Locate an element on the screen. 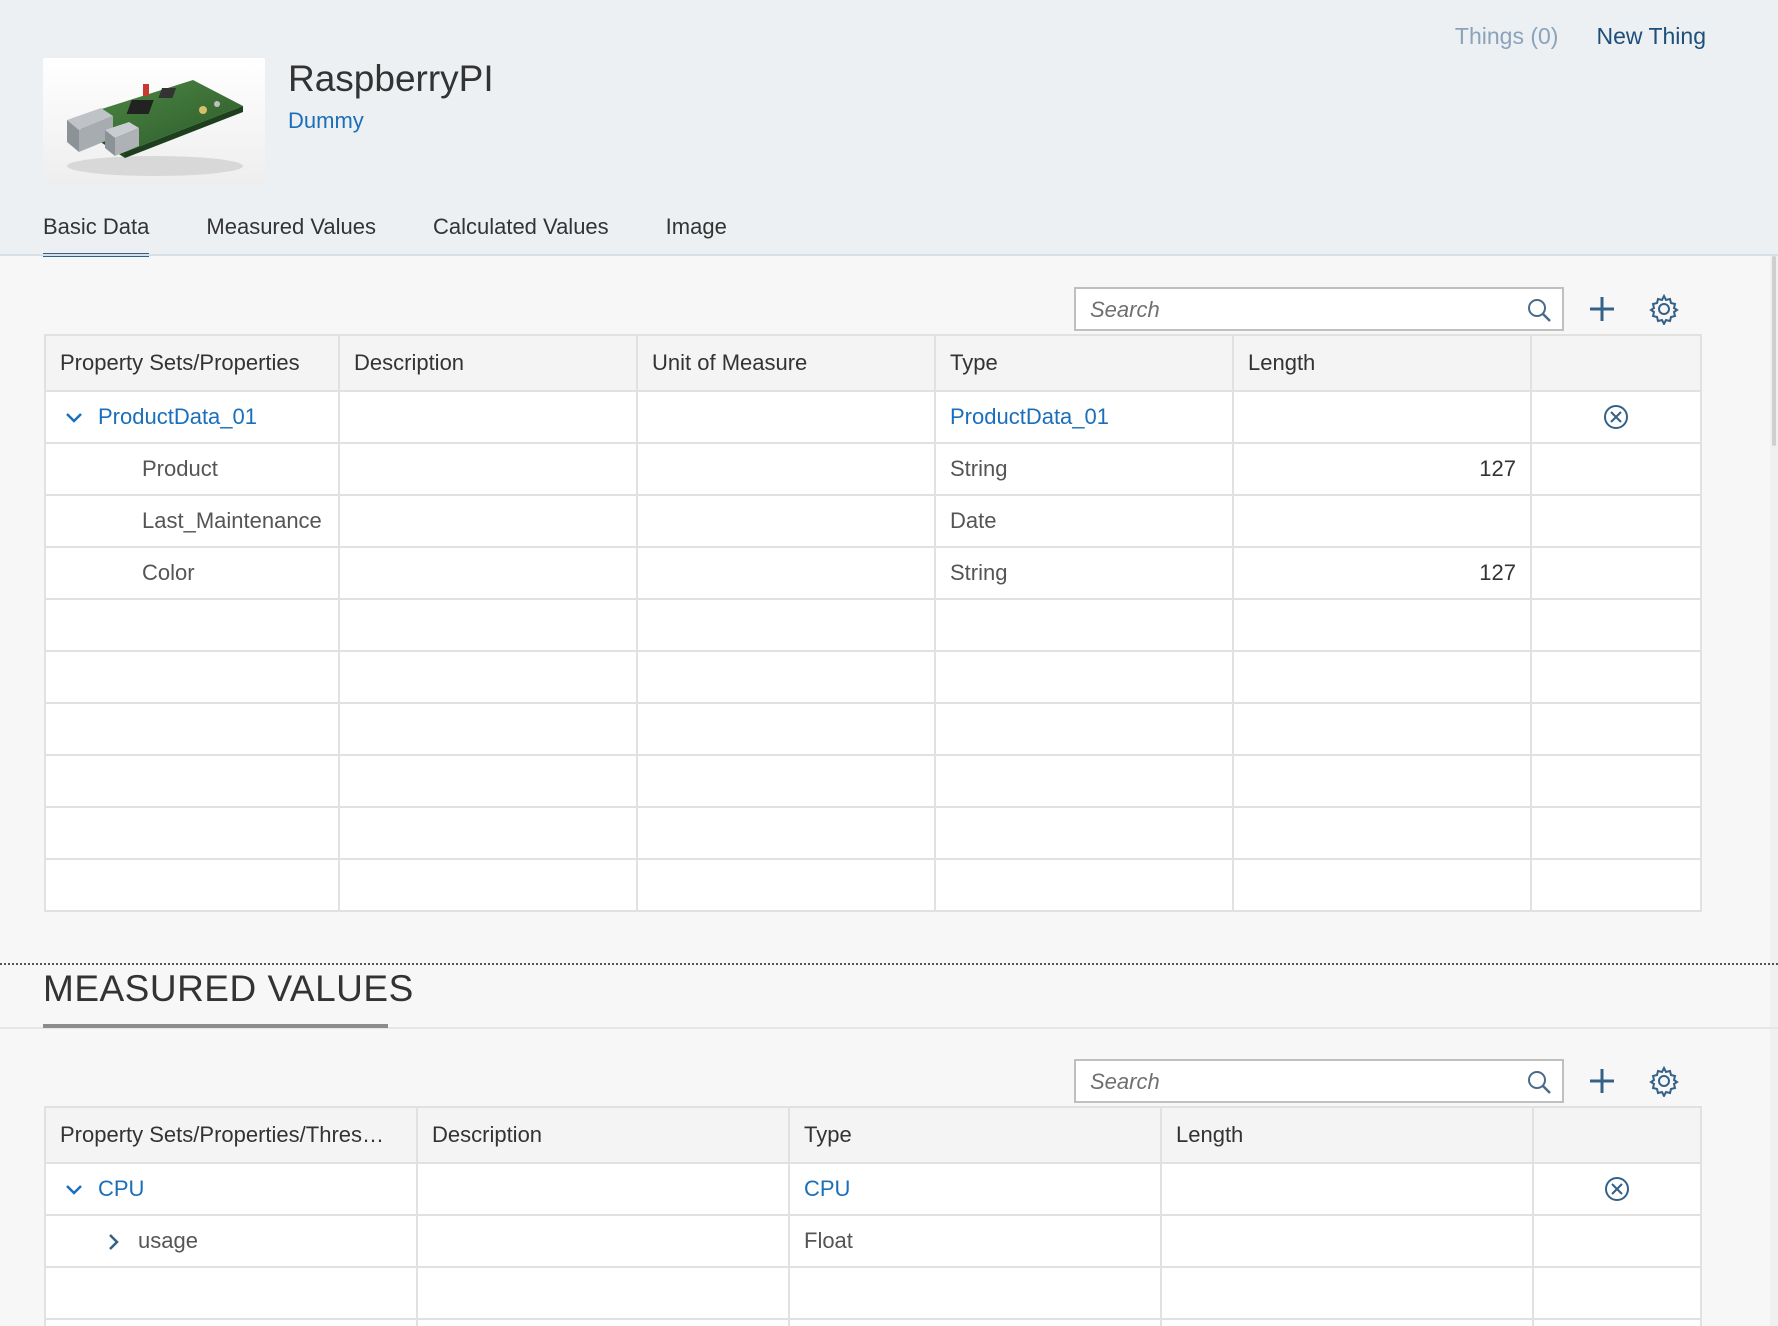 This screenshot has height=1326, width=1778. thing-type-link: Dummy is located at coordinates (326, 121).